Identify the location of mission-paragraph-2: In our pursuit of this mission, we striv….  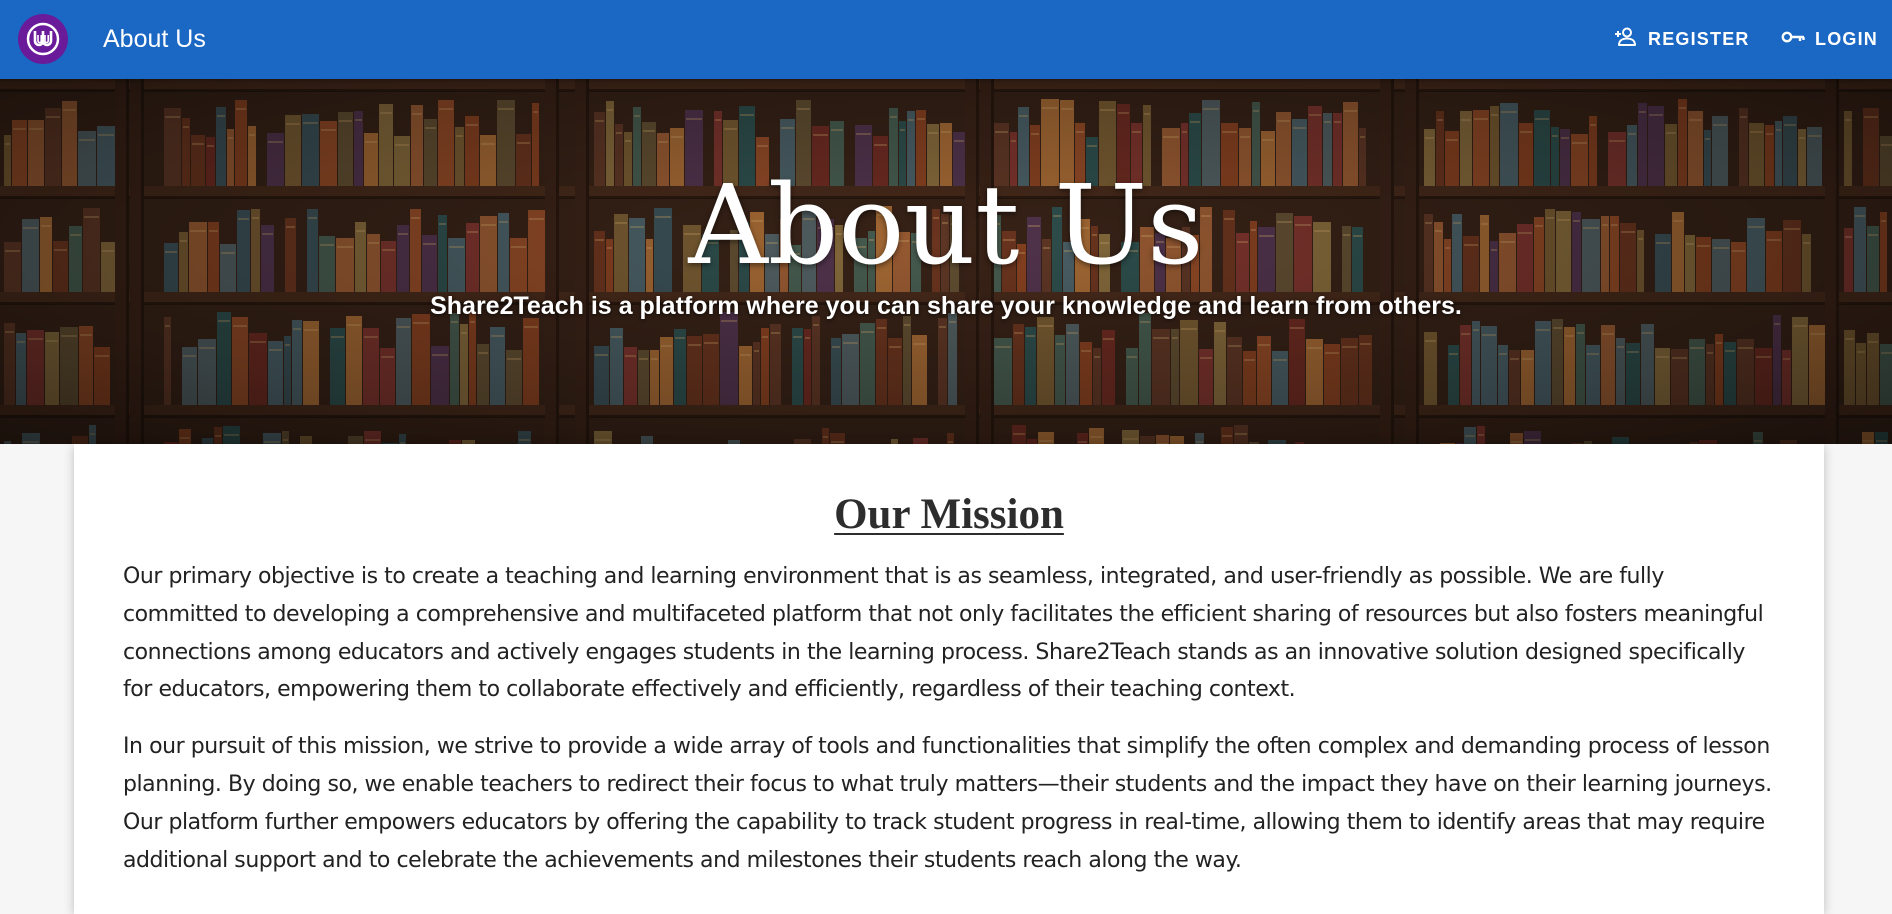
(947, 803).